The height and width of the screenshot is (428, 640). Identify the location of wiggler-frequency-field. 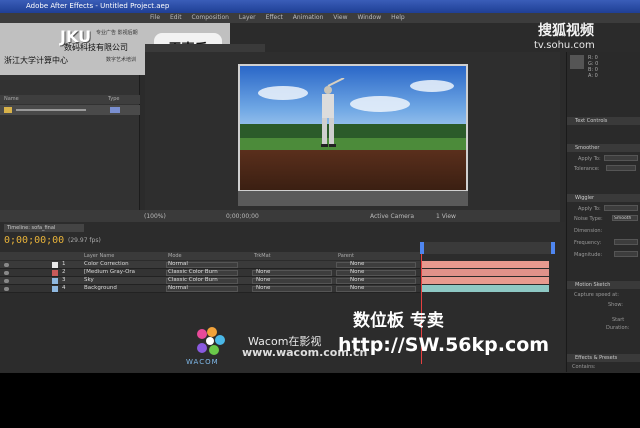
(626, 242).